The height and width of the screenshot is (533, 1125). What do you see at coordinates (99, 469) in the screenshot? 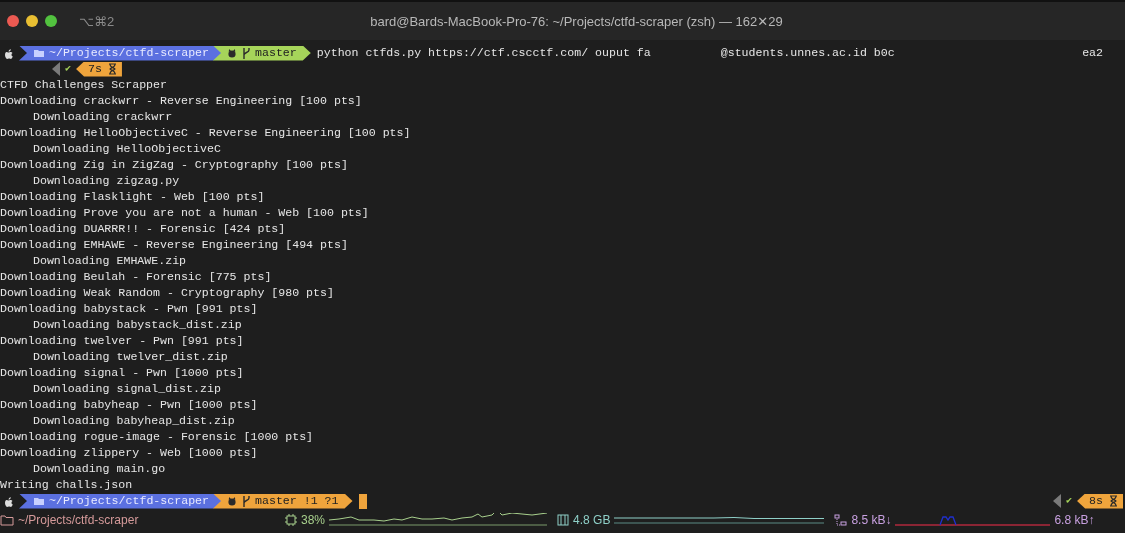
I see `output-line: Downloading main.go` at bounding box center [99, 469].